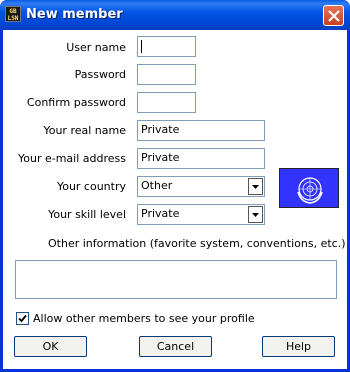  What do you see at coordinates (176, 279) in the screenshot?
I see `other-info-textarea` at bounding box center [176, 279].